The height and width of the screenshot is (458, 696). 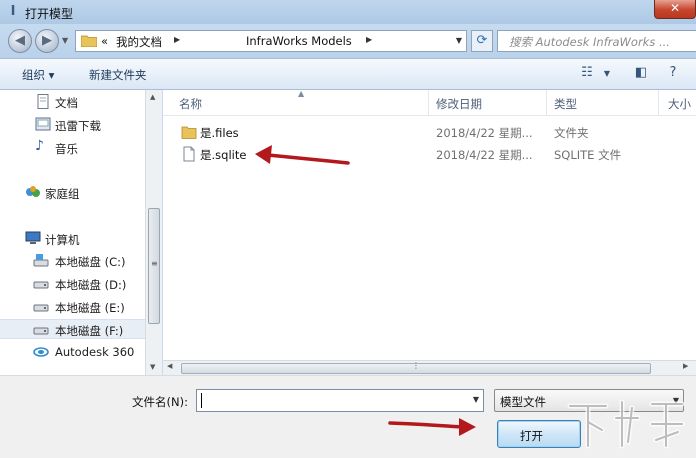 I want to click on sidebar-item-drive-d: 本地磁盘 (D:), so click(x=72, y=284).